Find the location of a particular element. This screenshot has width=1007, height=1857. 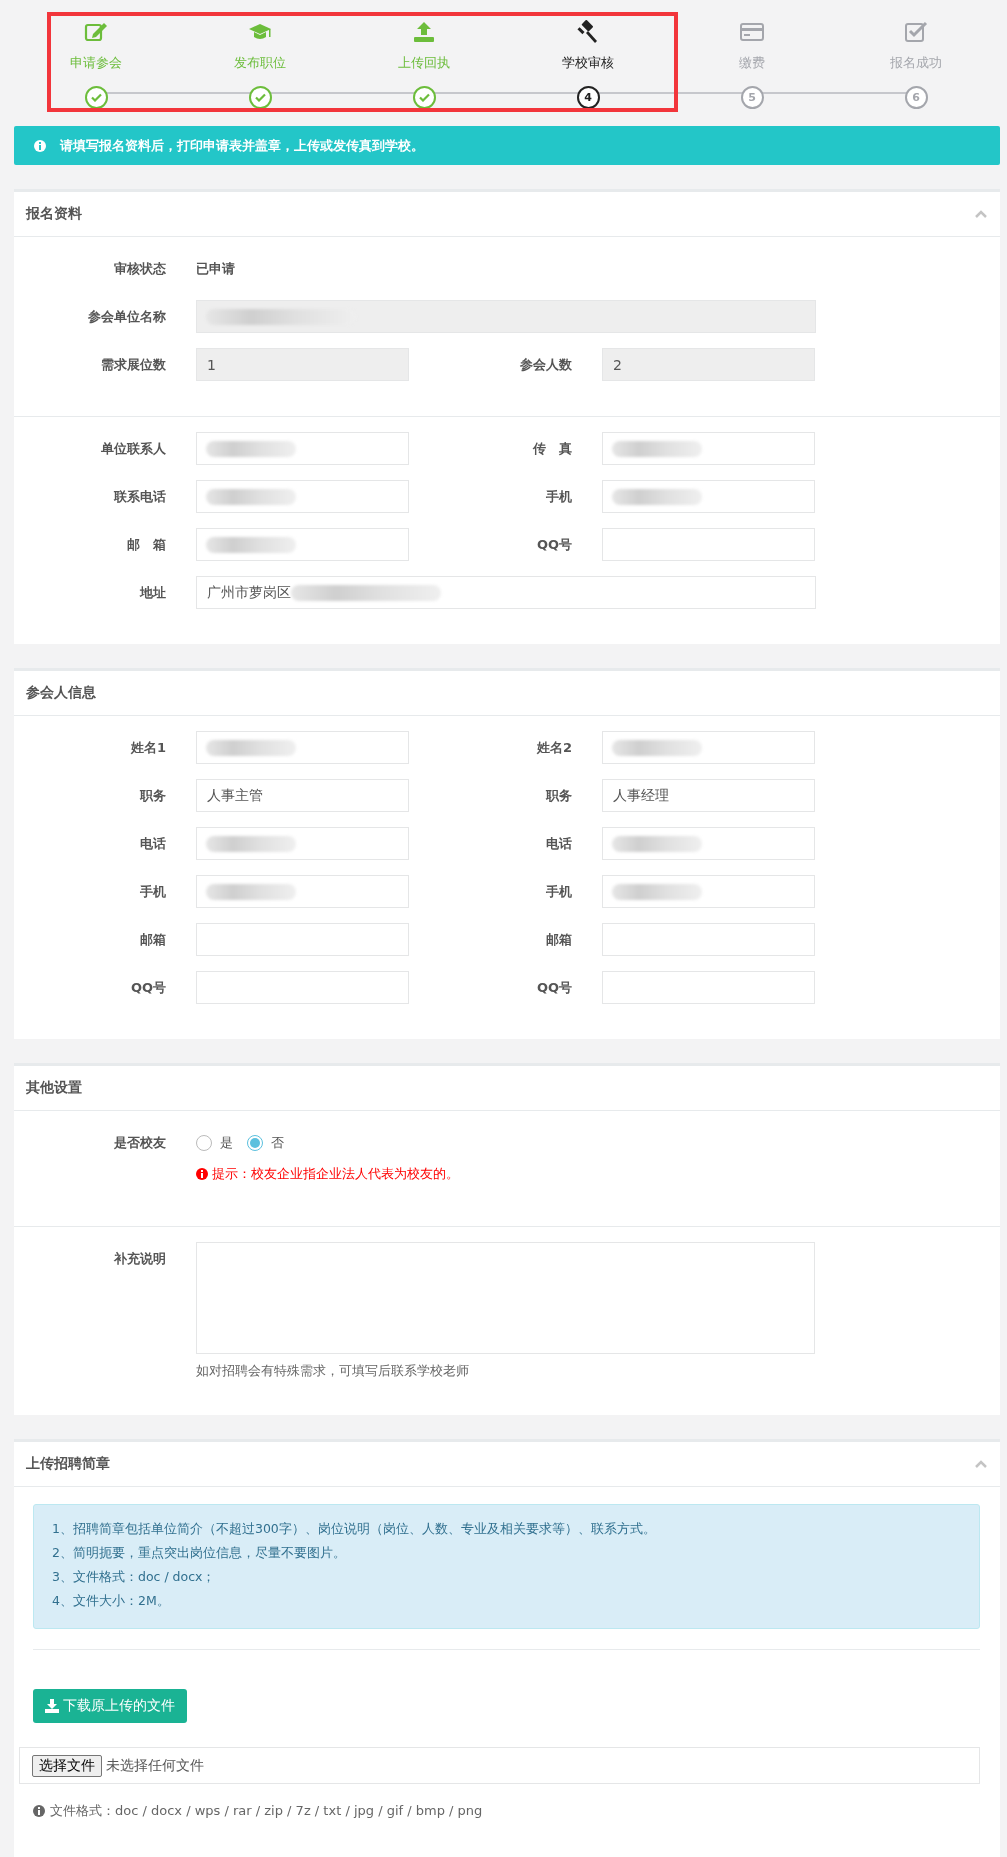

notice-line: 3、文件格式：doc / docx； is located at coordinates (134, 1577).